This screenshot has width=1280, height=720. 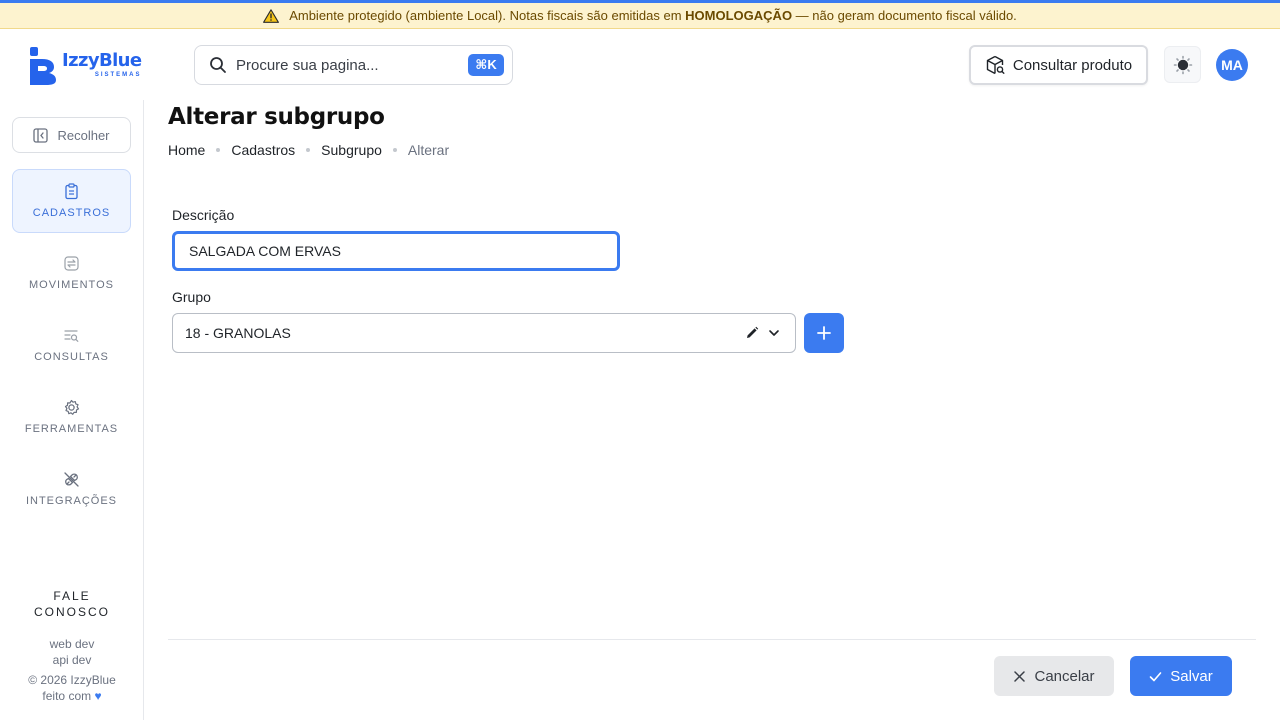 I want to click on web-dev-link: web dev, so click(x=72, y=644).